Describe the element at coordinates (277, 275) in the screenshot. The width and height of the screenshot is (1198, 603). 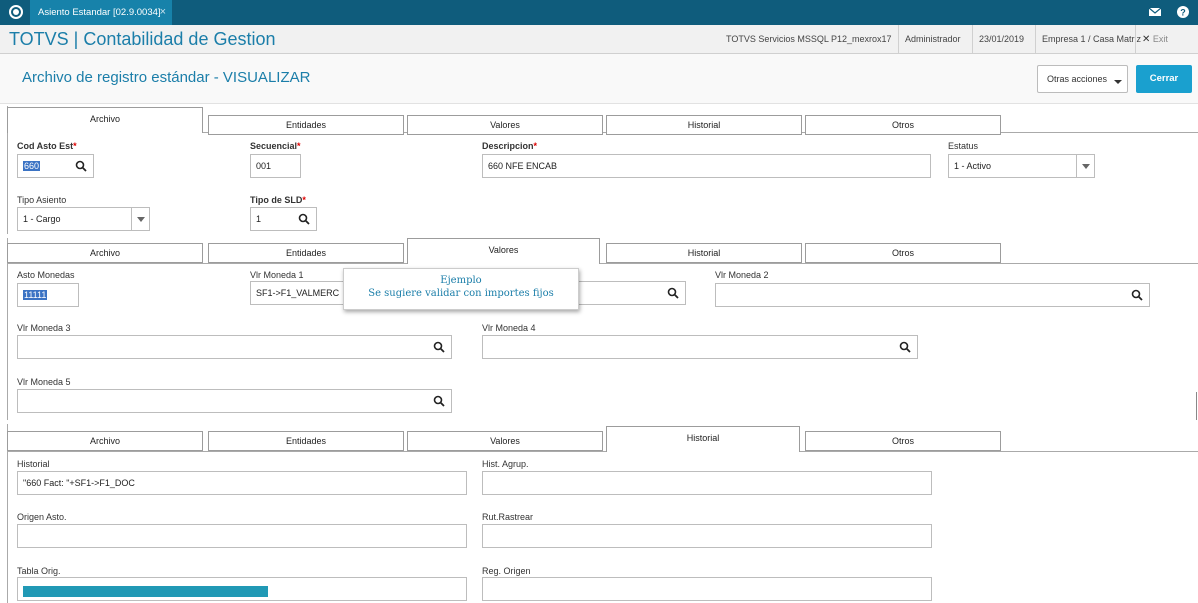
I see `m1-label: Vlr Moneda 1` at that location.